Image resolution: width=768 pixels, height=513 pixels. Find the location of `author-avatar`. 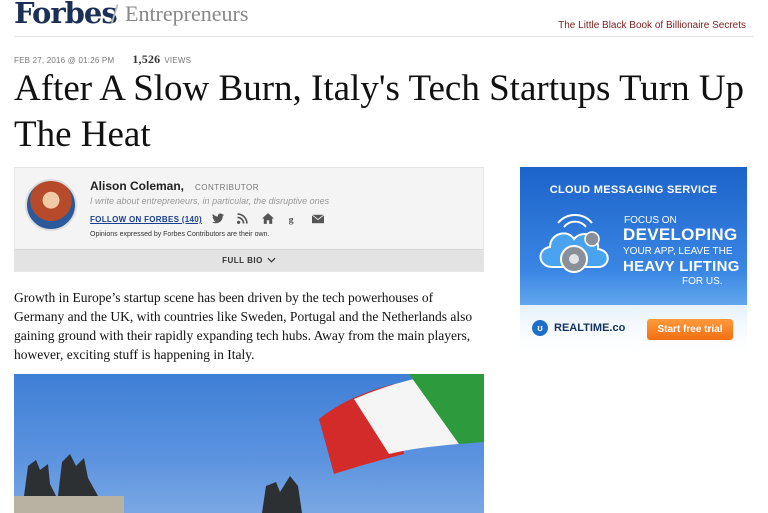

author-avatar is located at coordinates (51, 205).